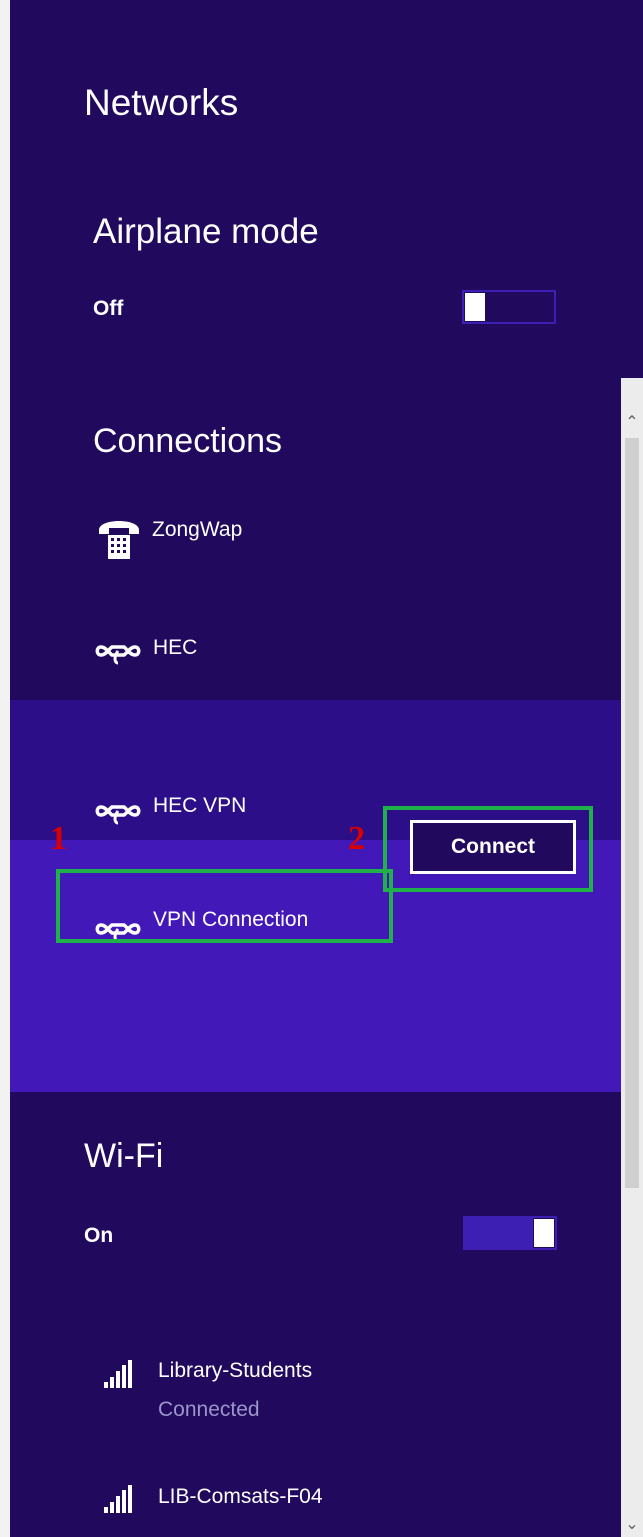  I want to click on panel-title: Networks, so click(161, 102).